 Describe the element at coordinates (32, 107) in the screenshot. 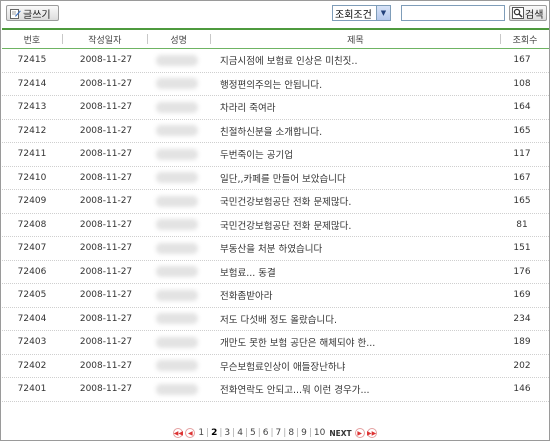

I see `row-number: 72413` at that location.